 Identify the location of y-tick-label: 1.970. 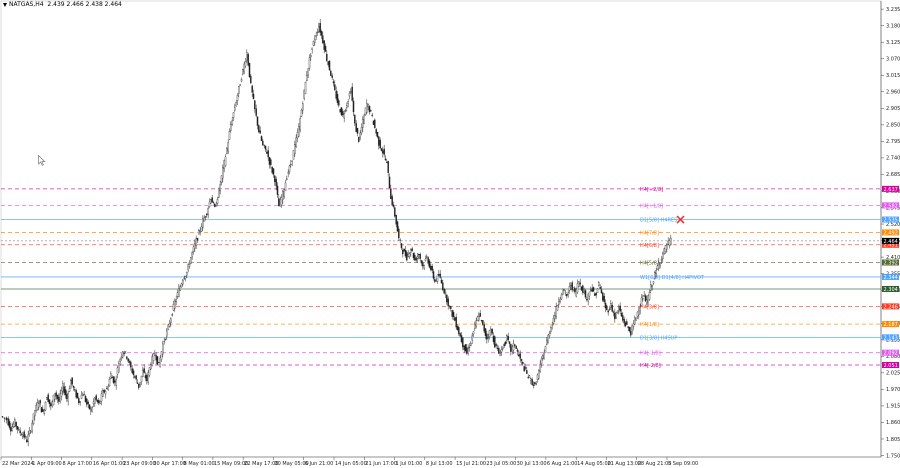
(893, 390).